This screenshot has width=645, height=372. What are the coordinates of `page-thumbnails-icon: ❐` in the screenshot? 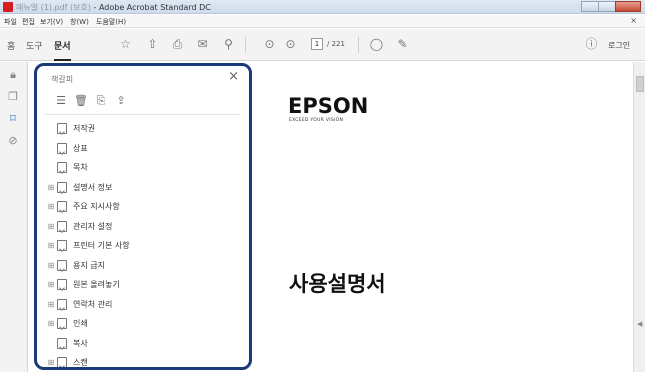 It's located at (13, 97).